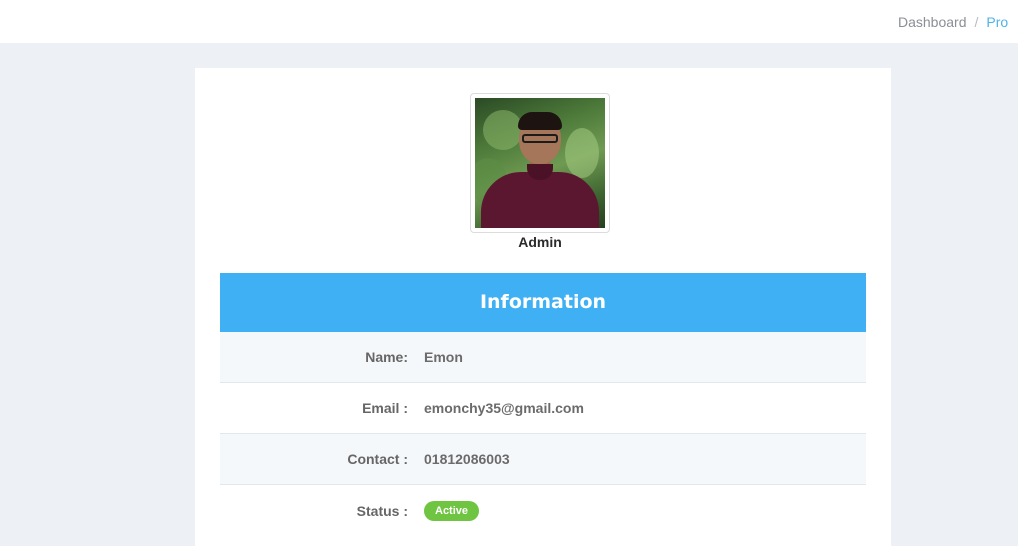 The width and height of the screenshot is (1018, 546). What do you see at coordinates (443, 357) in the screenshot?
I see `name-value: Emon` at bounding box center [443, 357].